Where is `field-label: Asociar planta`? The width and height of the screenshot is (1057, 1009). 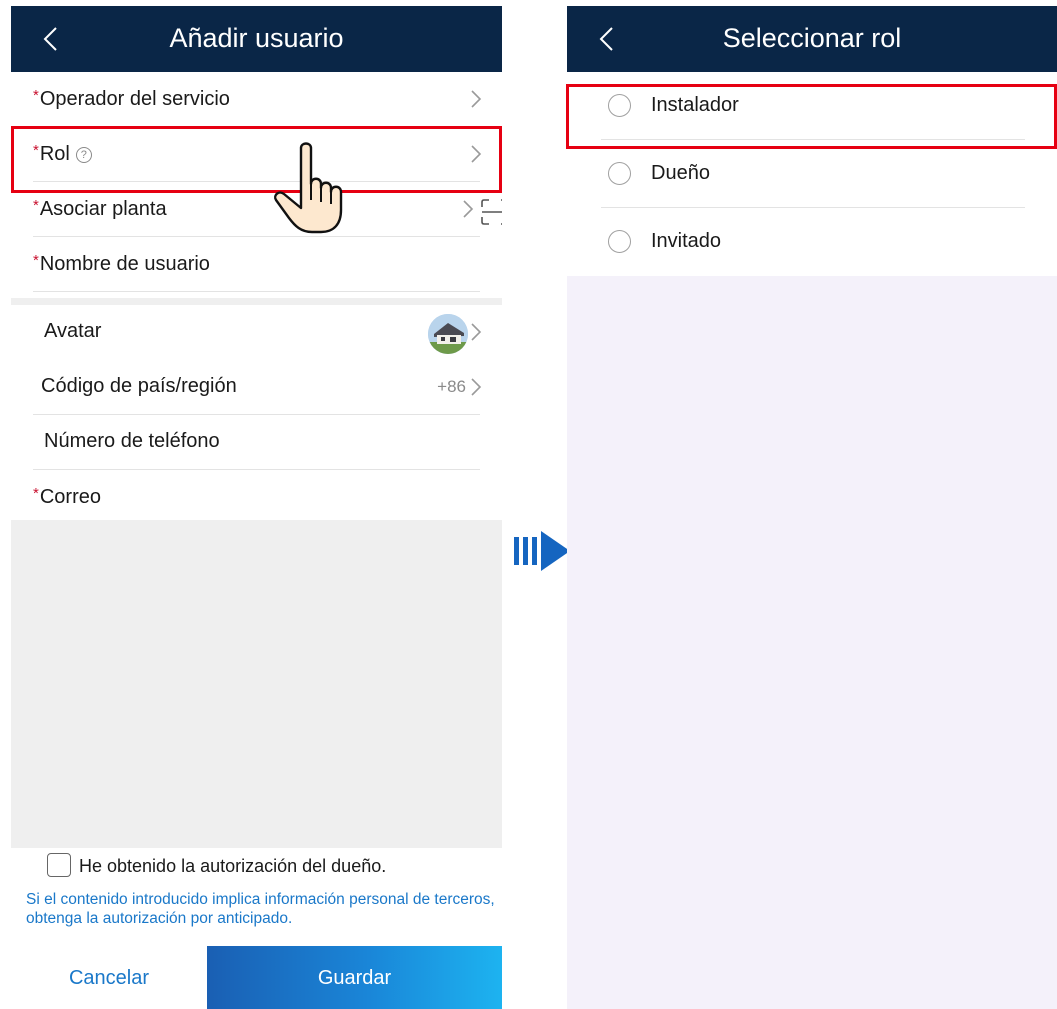 field-label: Asociar planta is located at coordinates (103, 209).